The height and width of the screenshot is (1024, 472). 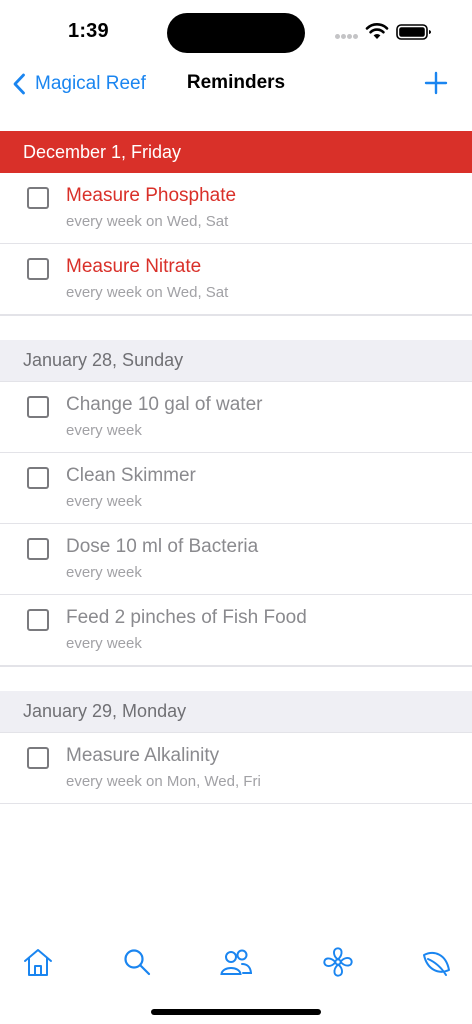 I want to click on section-header: January 28, Sunday, so click(x=236, y=361).